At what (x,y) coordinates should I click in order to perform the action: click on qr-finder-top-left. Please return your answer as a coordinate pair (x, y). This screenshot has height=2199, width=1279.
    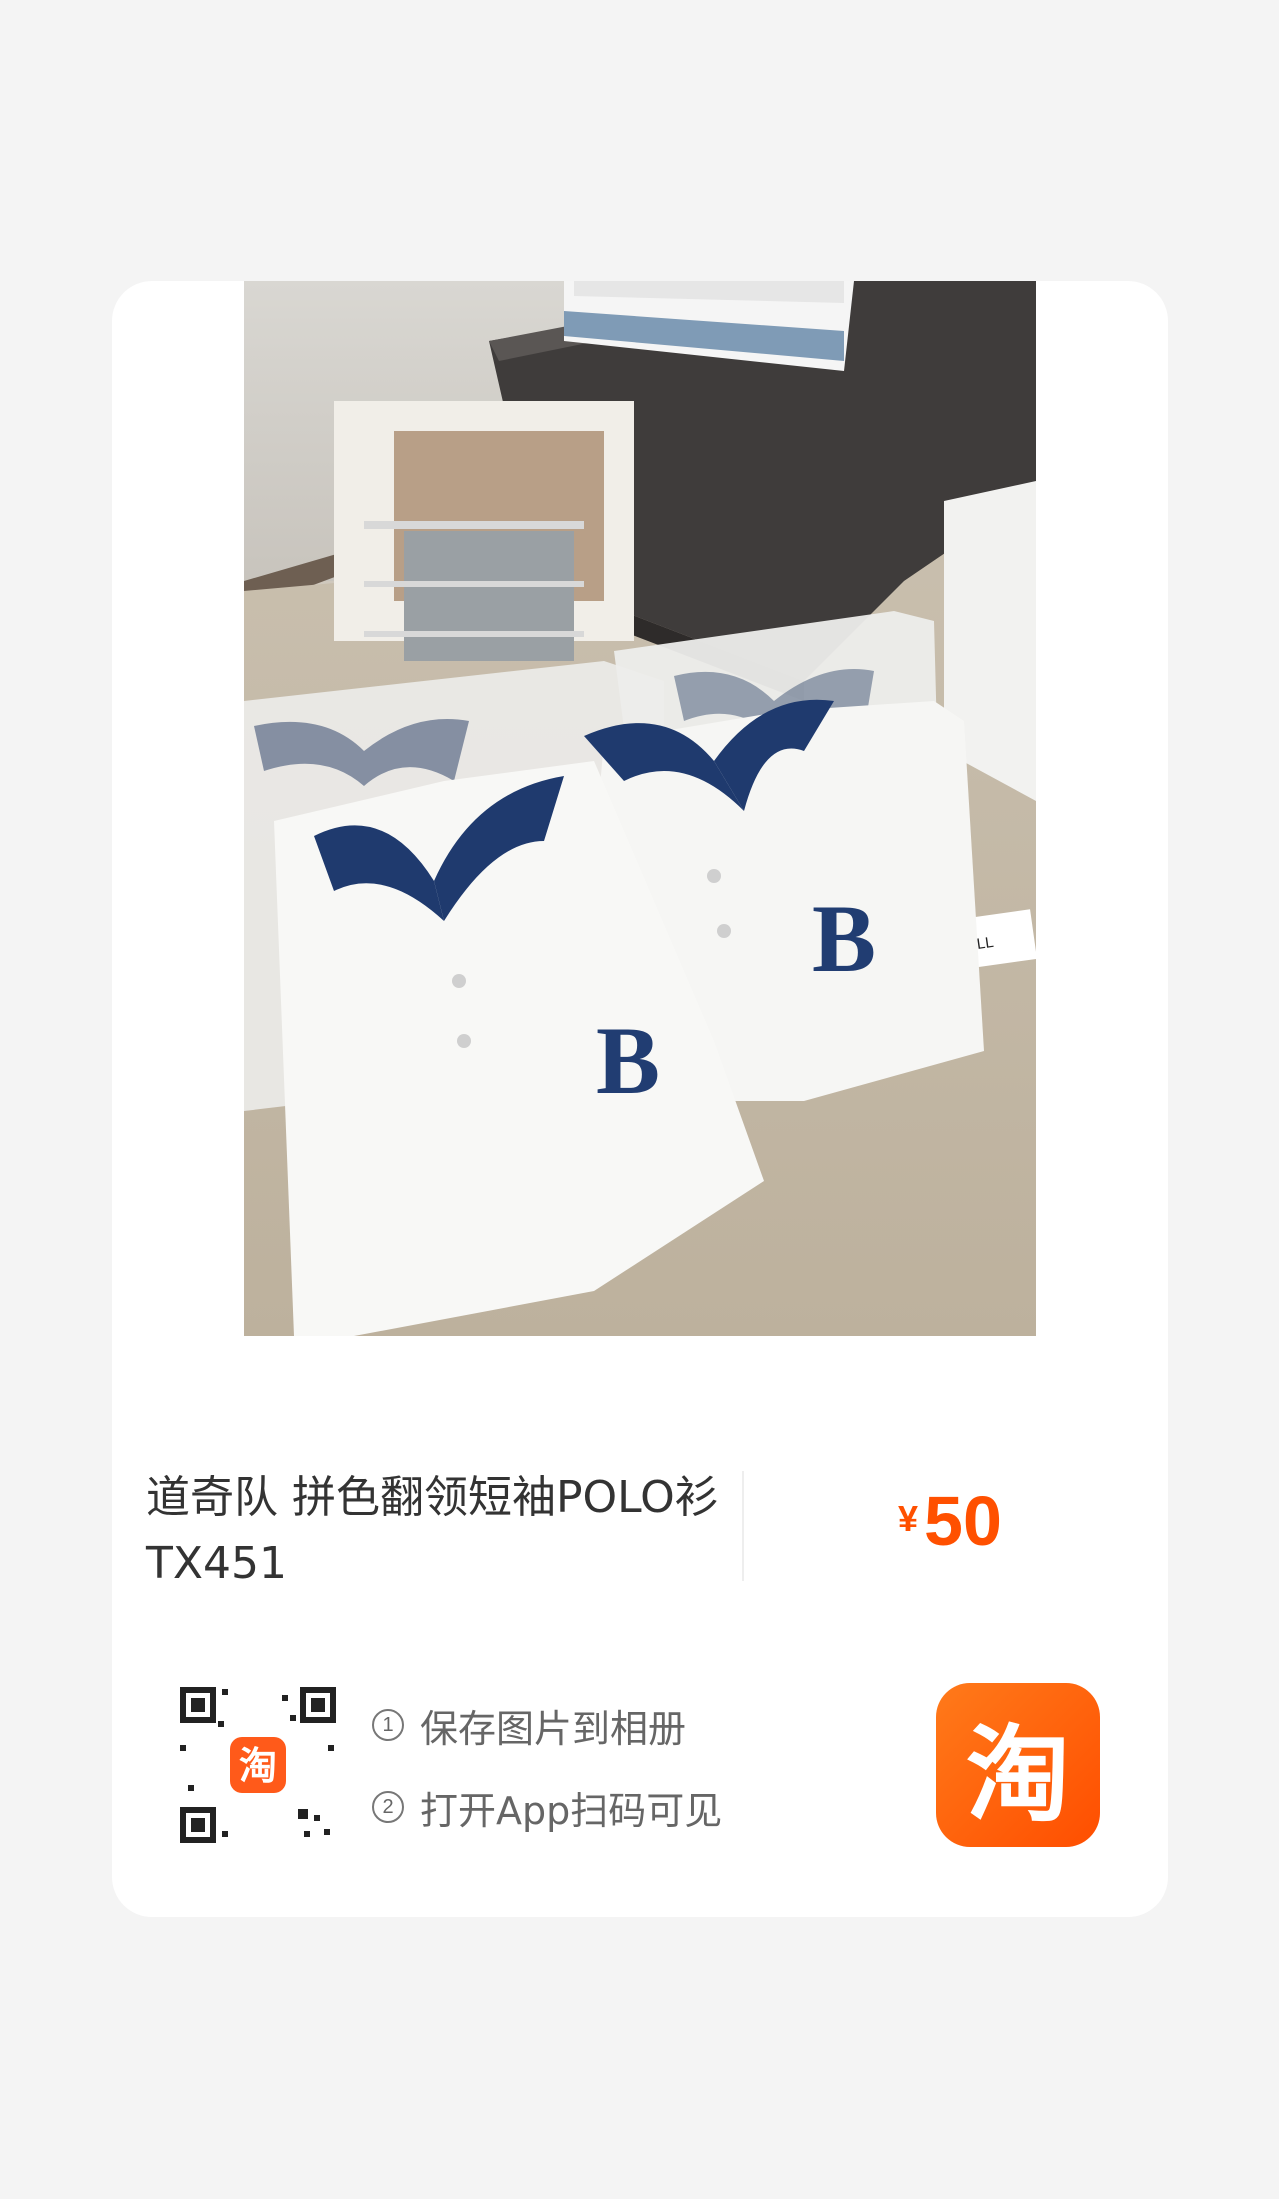
    Looking at the image, I should click on (198, 1705).